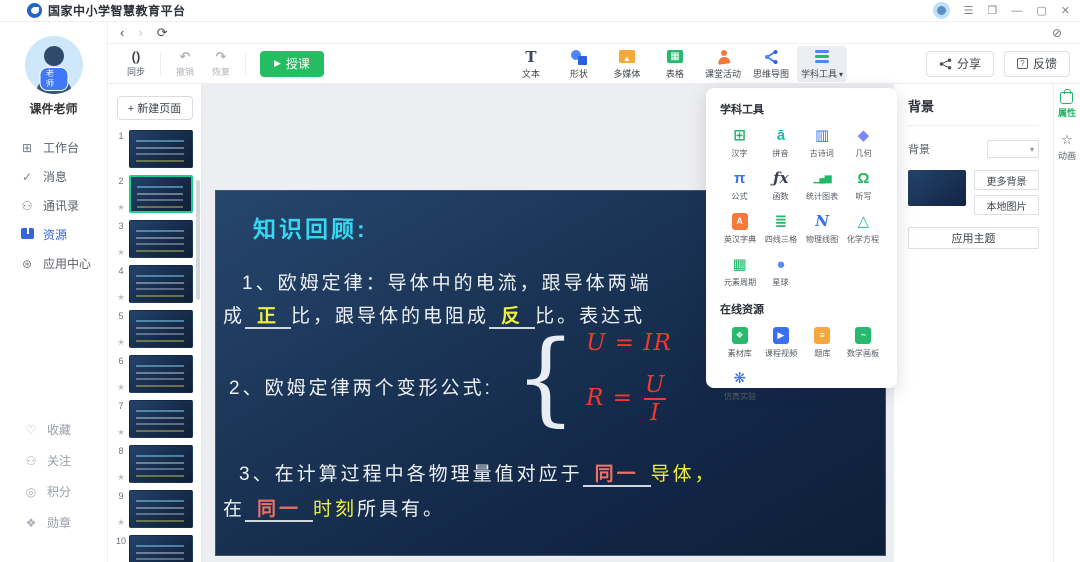 Image resolution: width=1080 pixels, height=562 pixels. What do you see at coordinates (54, 460) in the screenshot?
I see `sidebar-item-following: ⚇ 关注` at bounding box center [54, 460].